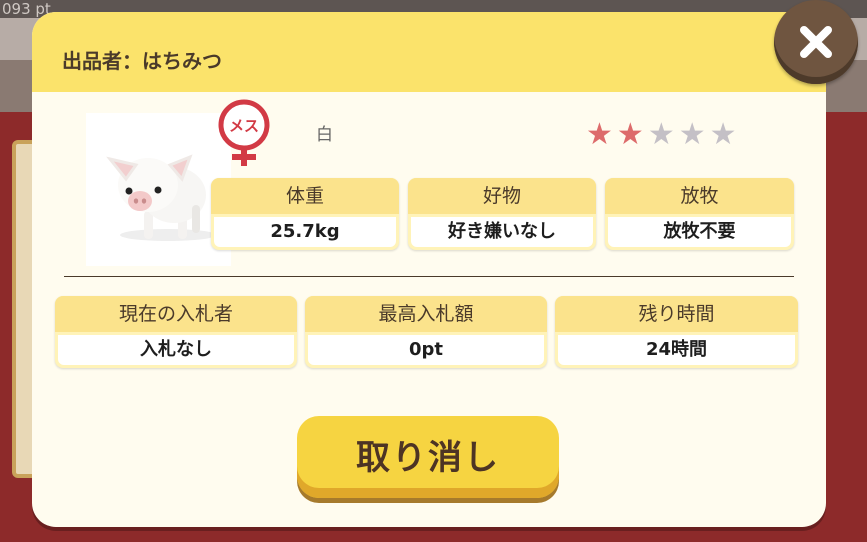  I want to click on color-label: 白, so click(324, 135).